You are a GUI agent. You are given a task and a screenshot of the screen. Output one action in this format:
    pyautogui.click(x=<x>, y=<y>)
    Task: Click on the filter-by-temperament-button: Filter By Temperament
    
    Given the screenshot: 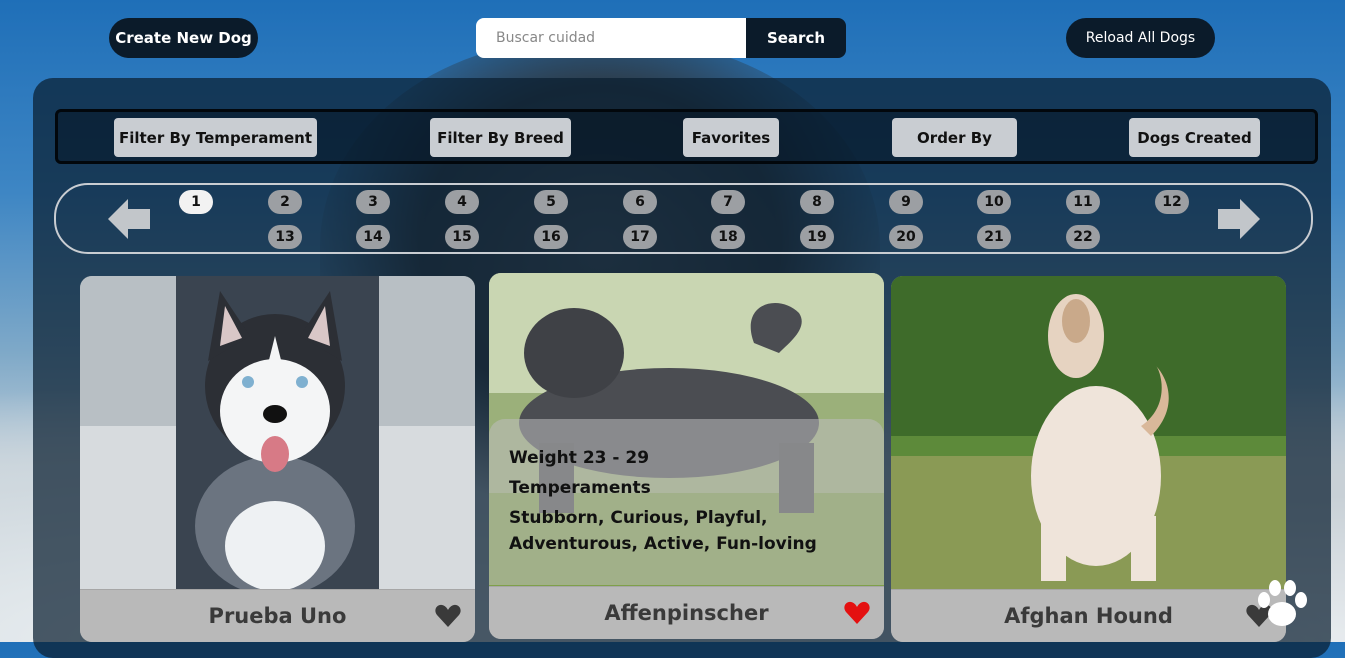 What is the action you would take?
    pyautogui.click(x=215, y=137)
    